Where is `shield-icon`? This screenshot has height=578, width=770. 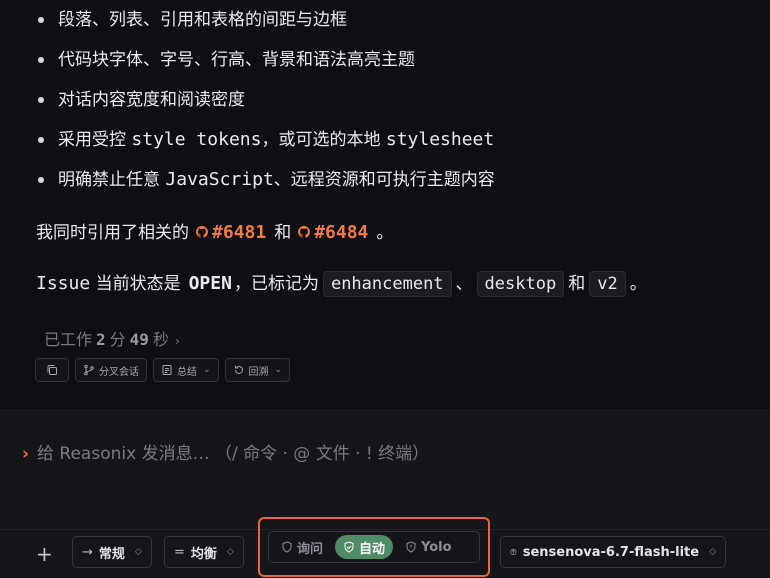 shield-icon is located at coordinates (287, 547).